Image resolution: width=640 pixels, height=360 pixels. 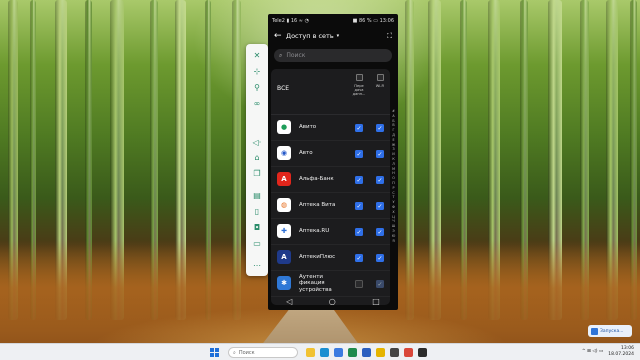 What do you see at coordinates (333, 55) in the screenshot?
I see `search-input: ⌕ Поиск` at bounding box center [333, 55].